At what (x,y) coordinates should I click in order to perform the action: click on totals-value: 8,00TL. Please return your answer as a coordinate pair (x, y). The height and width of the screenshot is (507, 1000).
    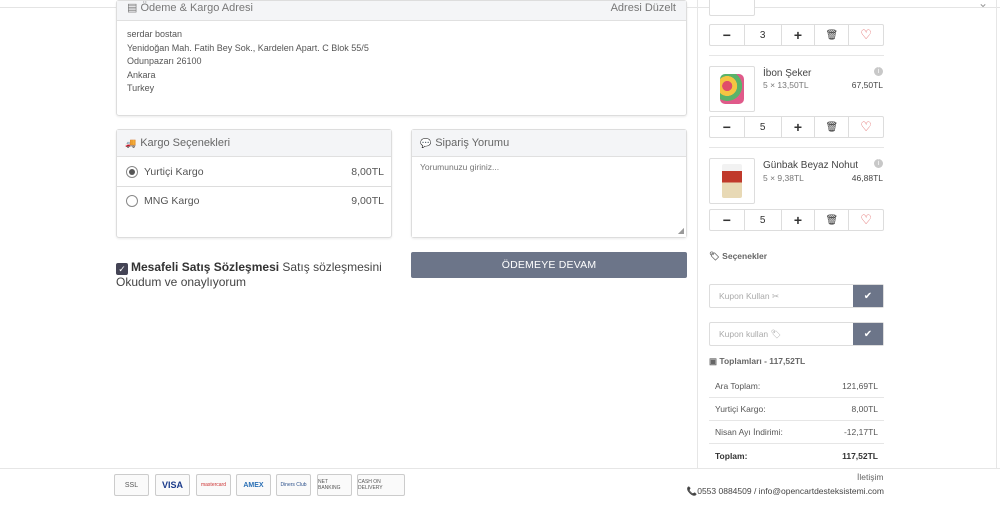
    Looking at the image, I should click on (864, 409).